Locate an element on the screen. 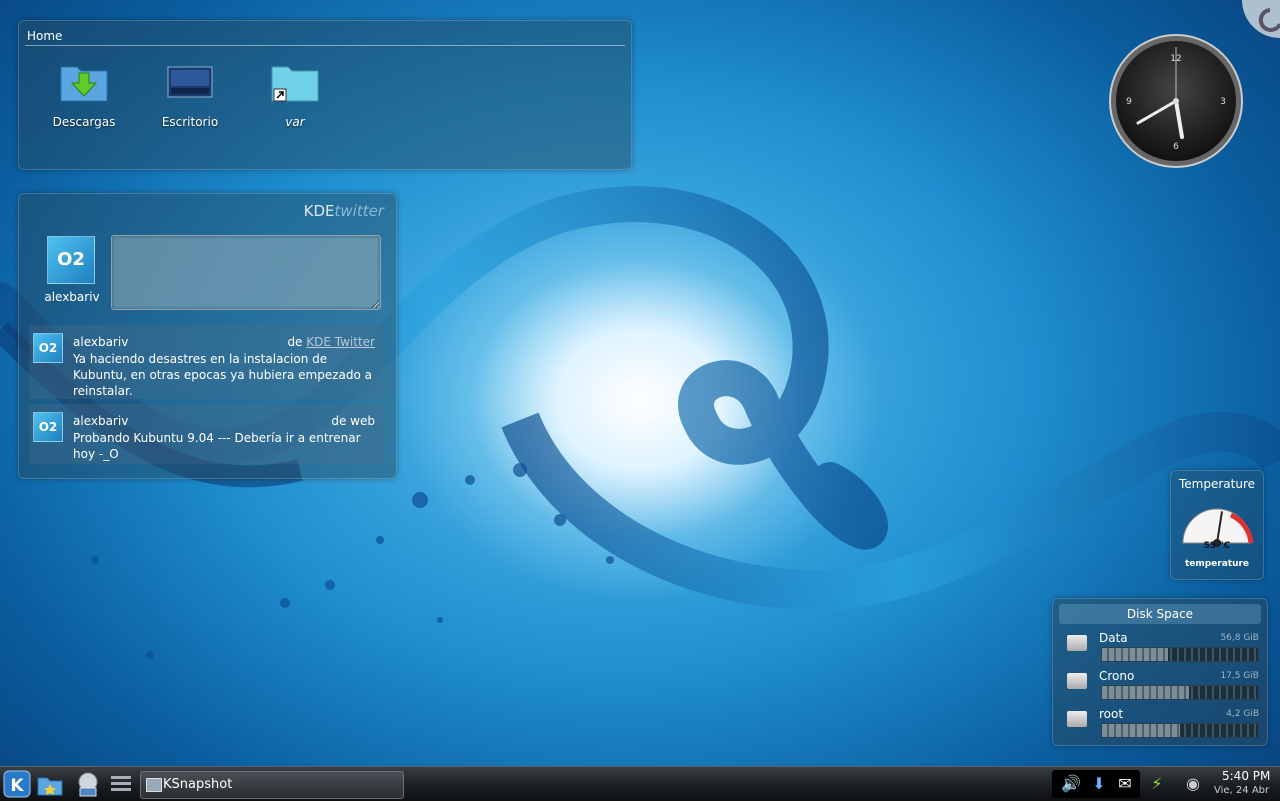 This screenshot has height=801, width=1280. temperature-title: Temperature is located at coordinates (1216, 484).